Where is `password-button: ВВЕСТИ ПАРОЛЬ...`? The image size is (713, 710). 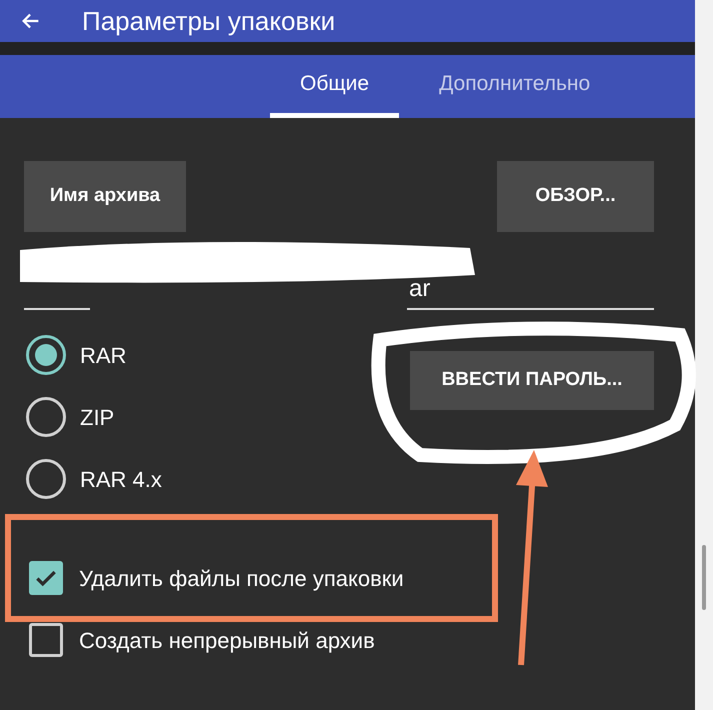 password-button: ВВЕСТИ ПАРОЛЬ... is located at coordinates (532, 380).